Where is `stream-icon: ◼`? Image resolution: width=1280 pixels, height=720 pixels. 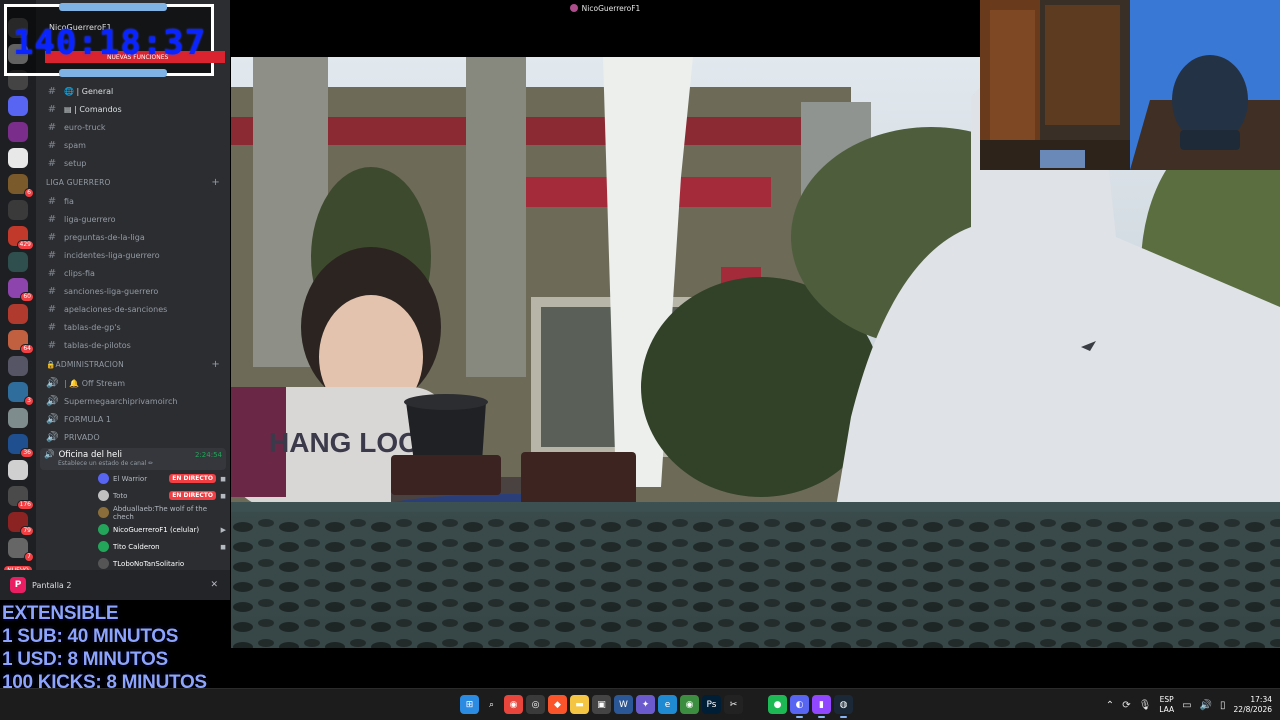 stream-icon: ◼ is located at coordinates (223, 495).